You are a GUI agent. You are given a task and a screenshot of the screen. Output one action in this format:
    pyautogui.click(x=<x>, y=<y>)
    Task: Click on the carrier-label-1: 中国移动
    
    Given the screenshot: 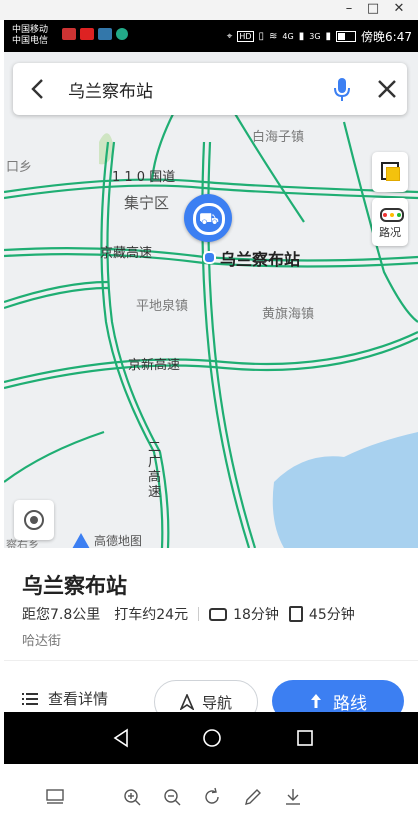 What is the action you would take?
    pyautogui.click(x=30, y=30)
    